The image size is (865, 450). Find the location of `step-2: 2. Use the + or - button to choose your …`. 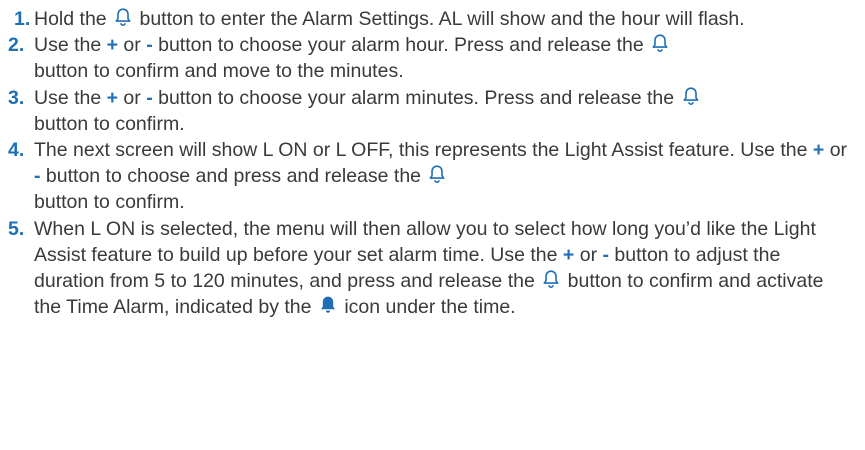

step-2: 2. Use the + or - button to choose your … is located at coordinates (431, 58).